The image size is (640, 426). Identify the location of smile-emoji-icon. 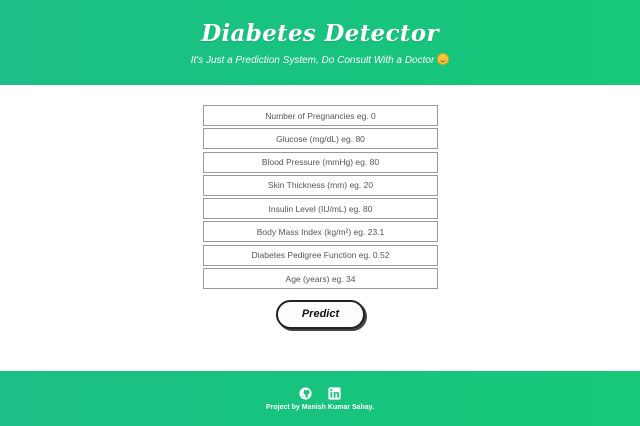
(443, 59).